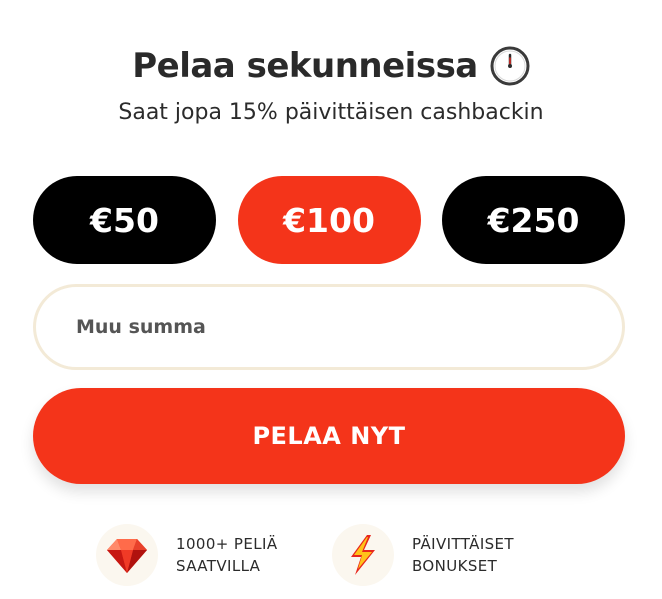 This screenshot has width=662, height=599. I want to click on lightning-icon, so click(363, 555).